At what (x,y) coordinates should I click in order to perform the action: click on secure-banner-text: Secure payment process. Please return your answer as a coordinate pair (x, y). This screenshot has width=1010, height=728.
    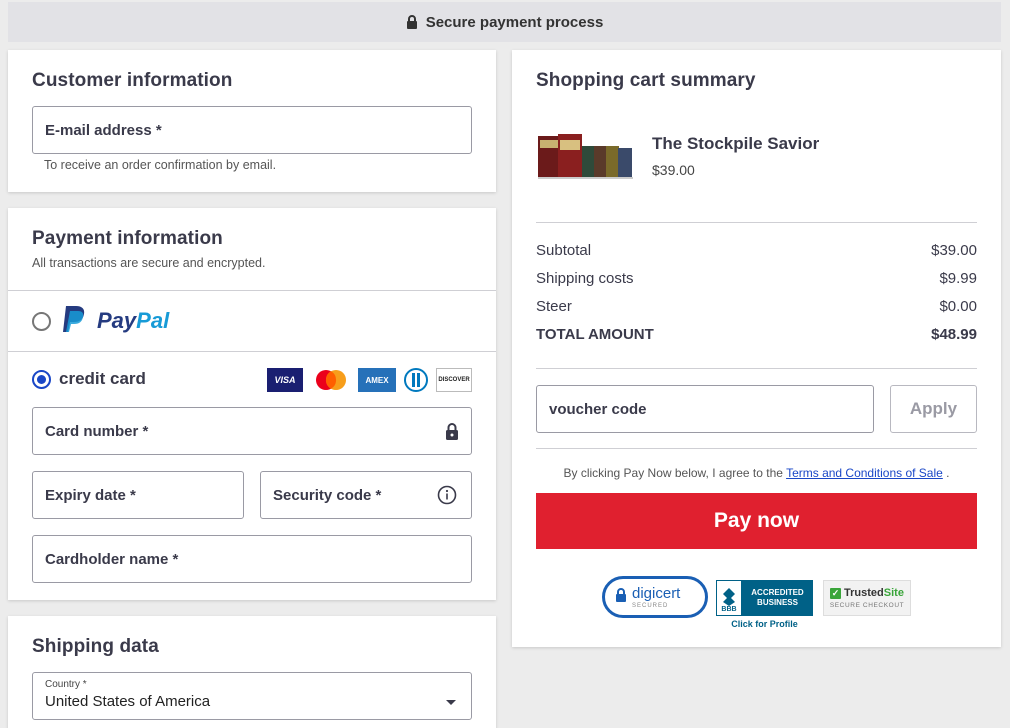
    Looking at the image, I should click on (514, 22).